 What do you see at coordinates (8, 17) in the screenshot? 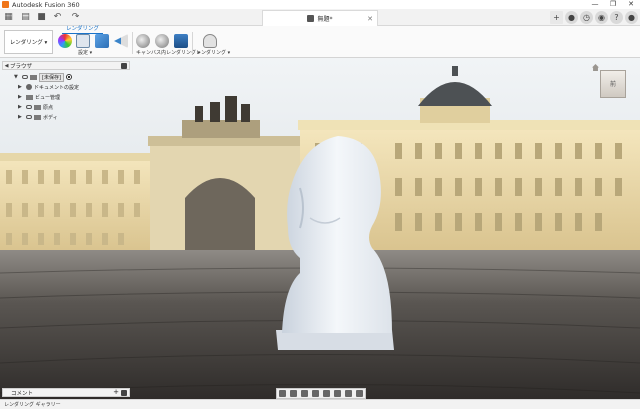
I see `data-panel-grid-icon: ▦` at bounding box center [8, 17].